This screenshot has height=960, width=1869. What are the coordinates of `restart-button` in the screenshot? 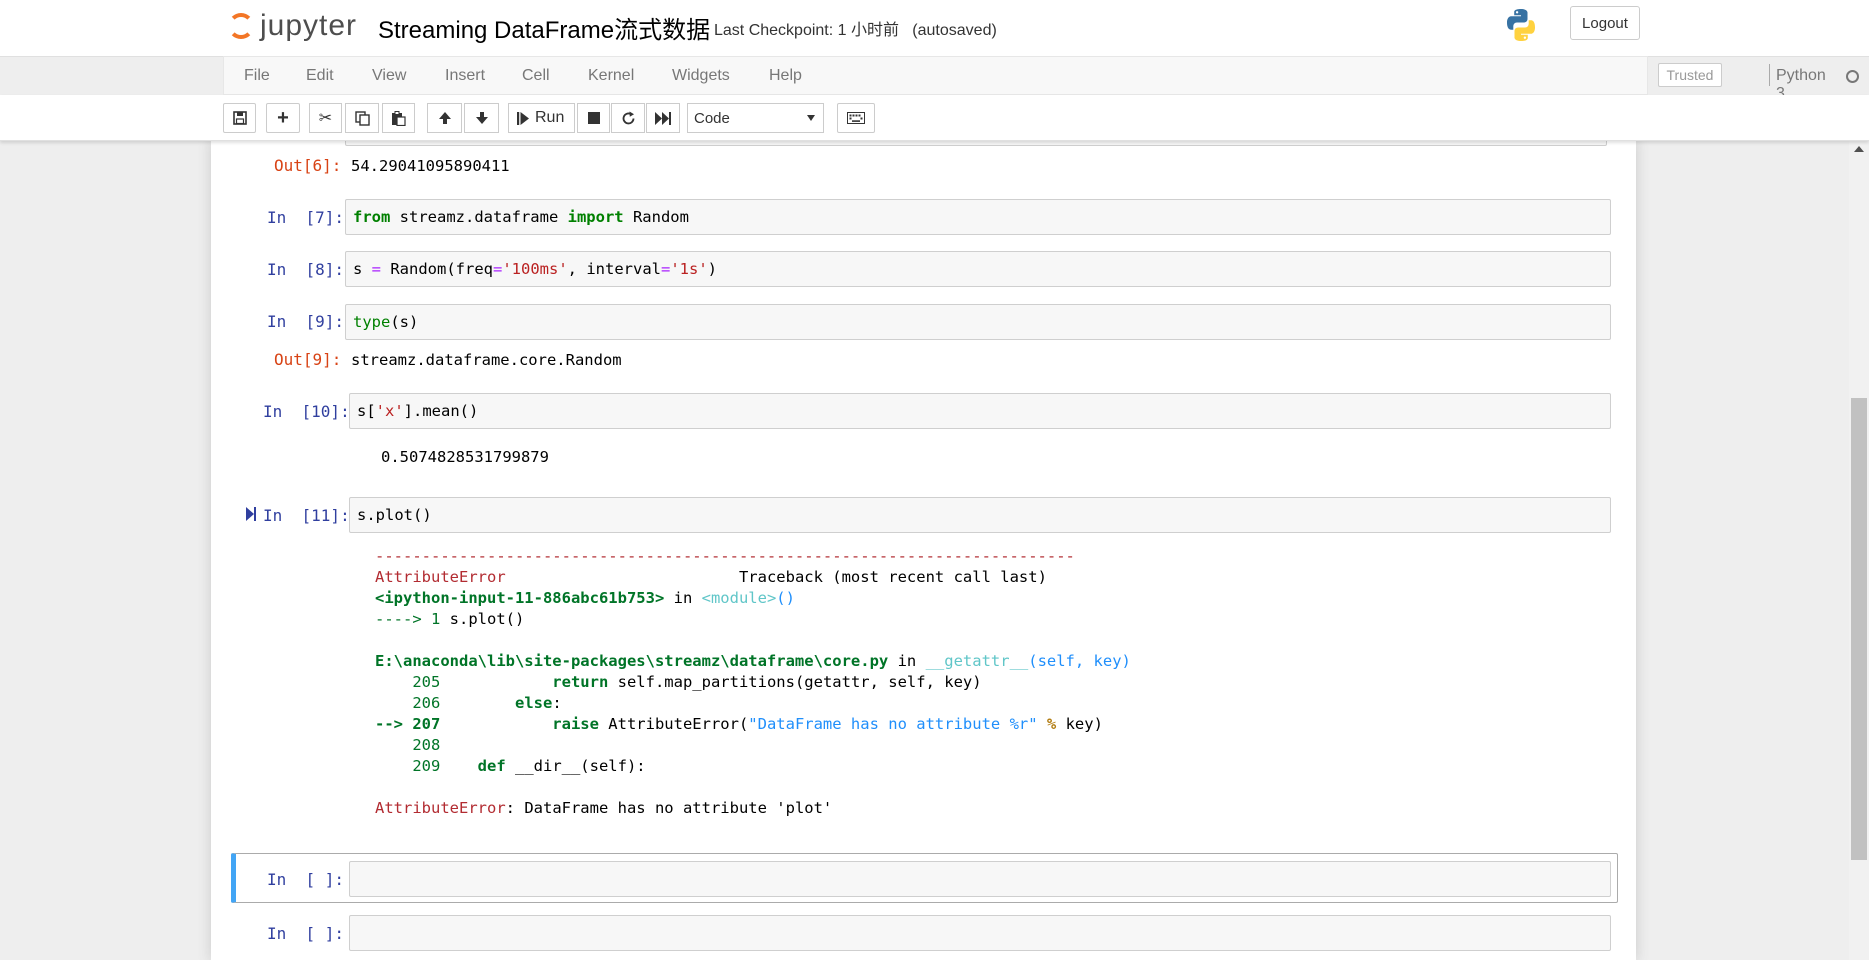 It's located at (628, 118).